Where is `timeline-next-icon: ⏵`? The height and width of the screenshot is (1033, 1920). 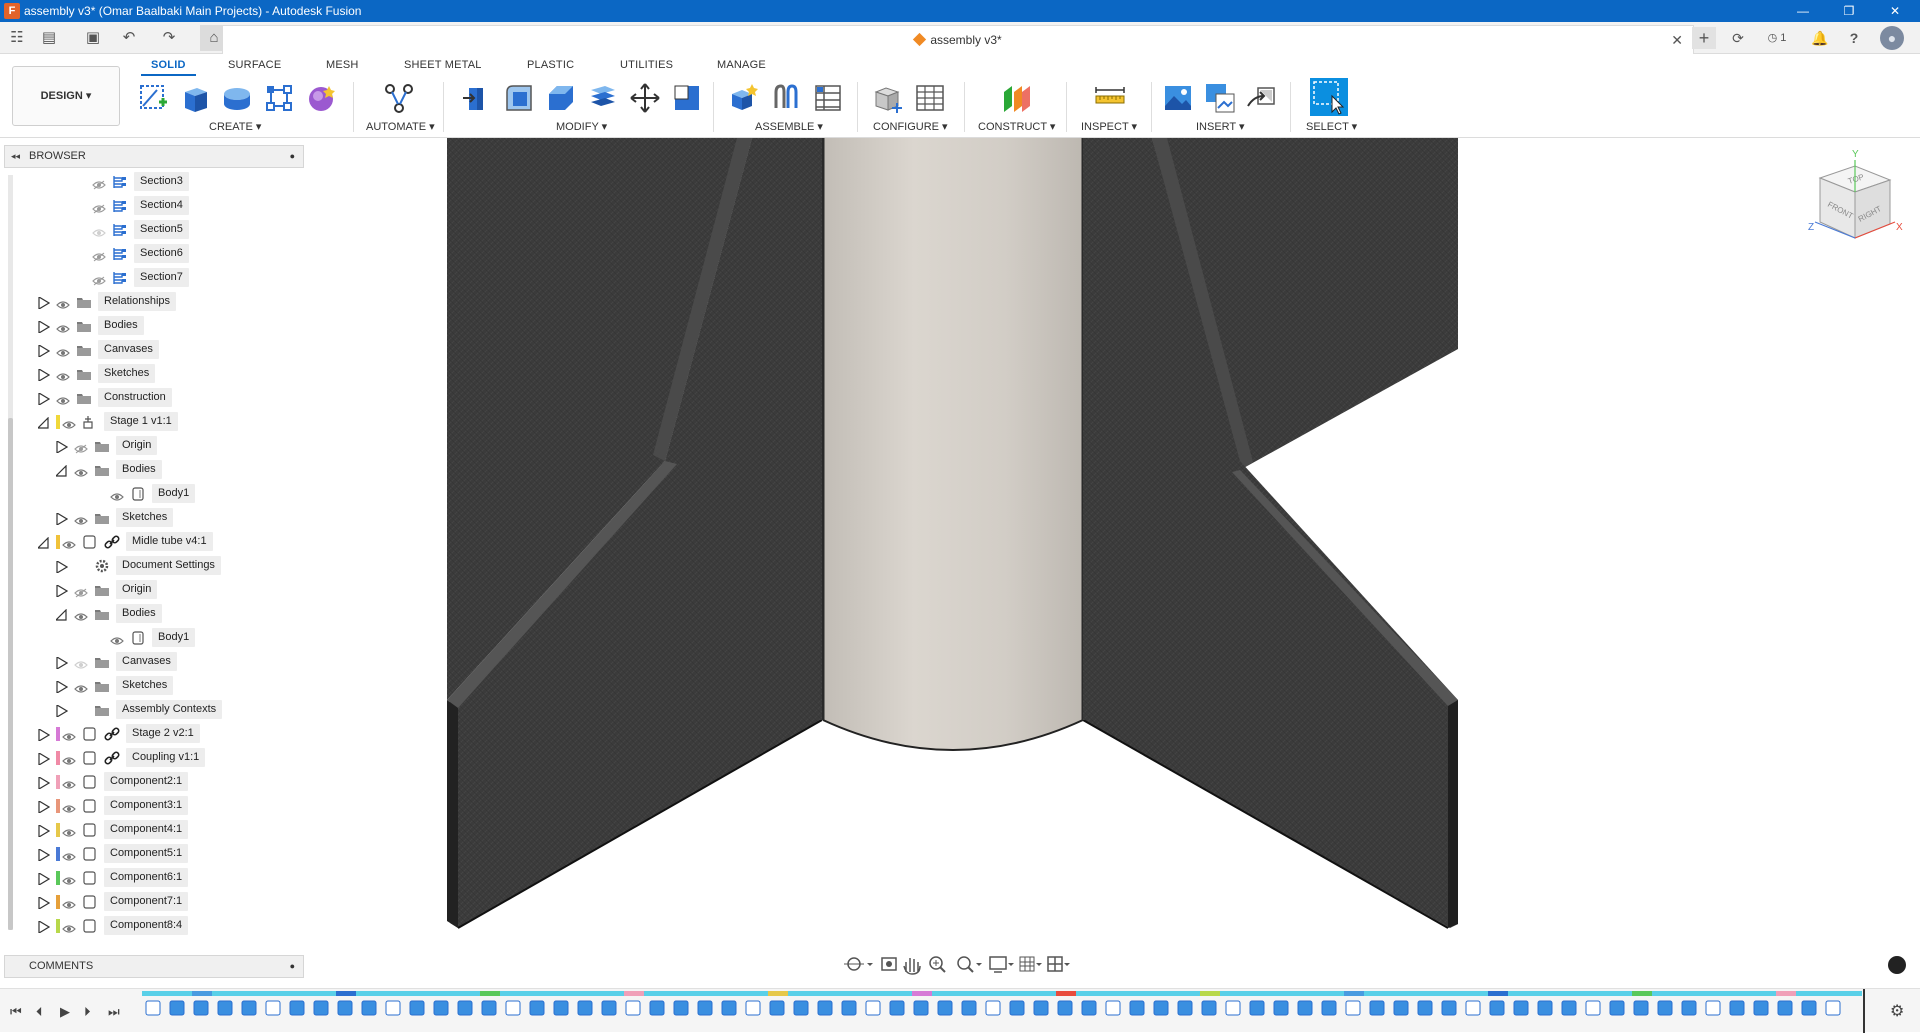
timeline-next-icon: ⏵ is located at coordinates (87, 1012).